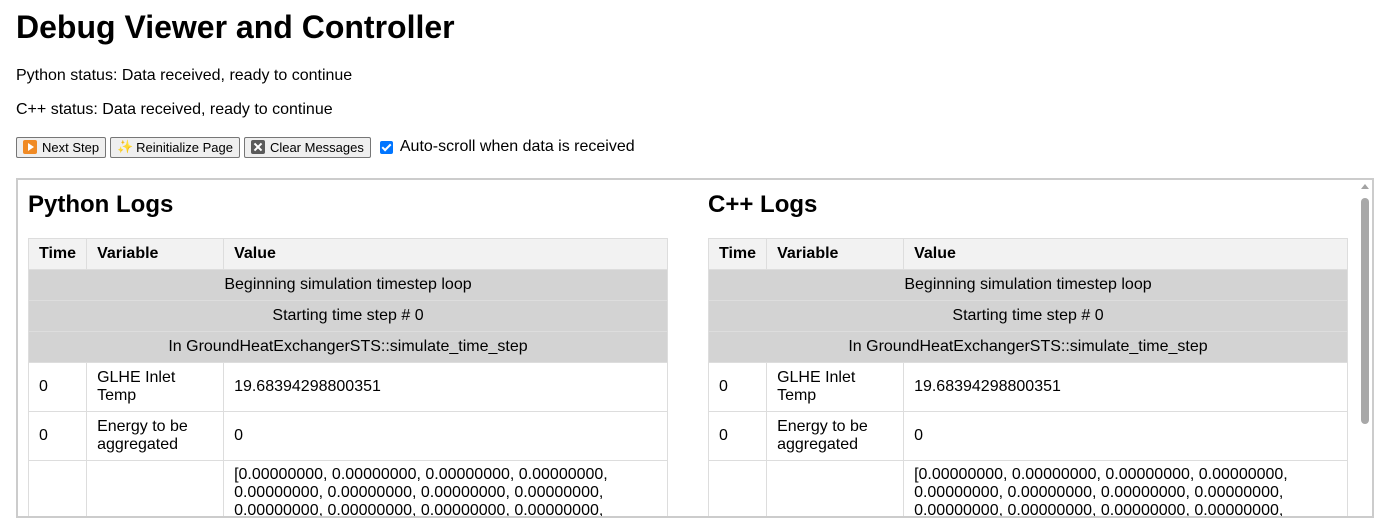 The image size is (1384, 518). What do you see at coordinates (517, 147) in the screenshot?
I see `autoscroll-label: Auto-scroll when data is received` at bounding box center [517, 147].